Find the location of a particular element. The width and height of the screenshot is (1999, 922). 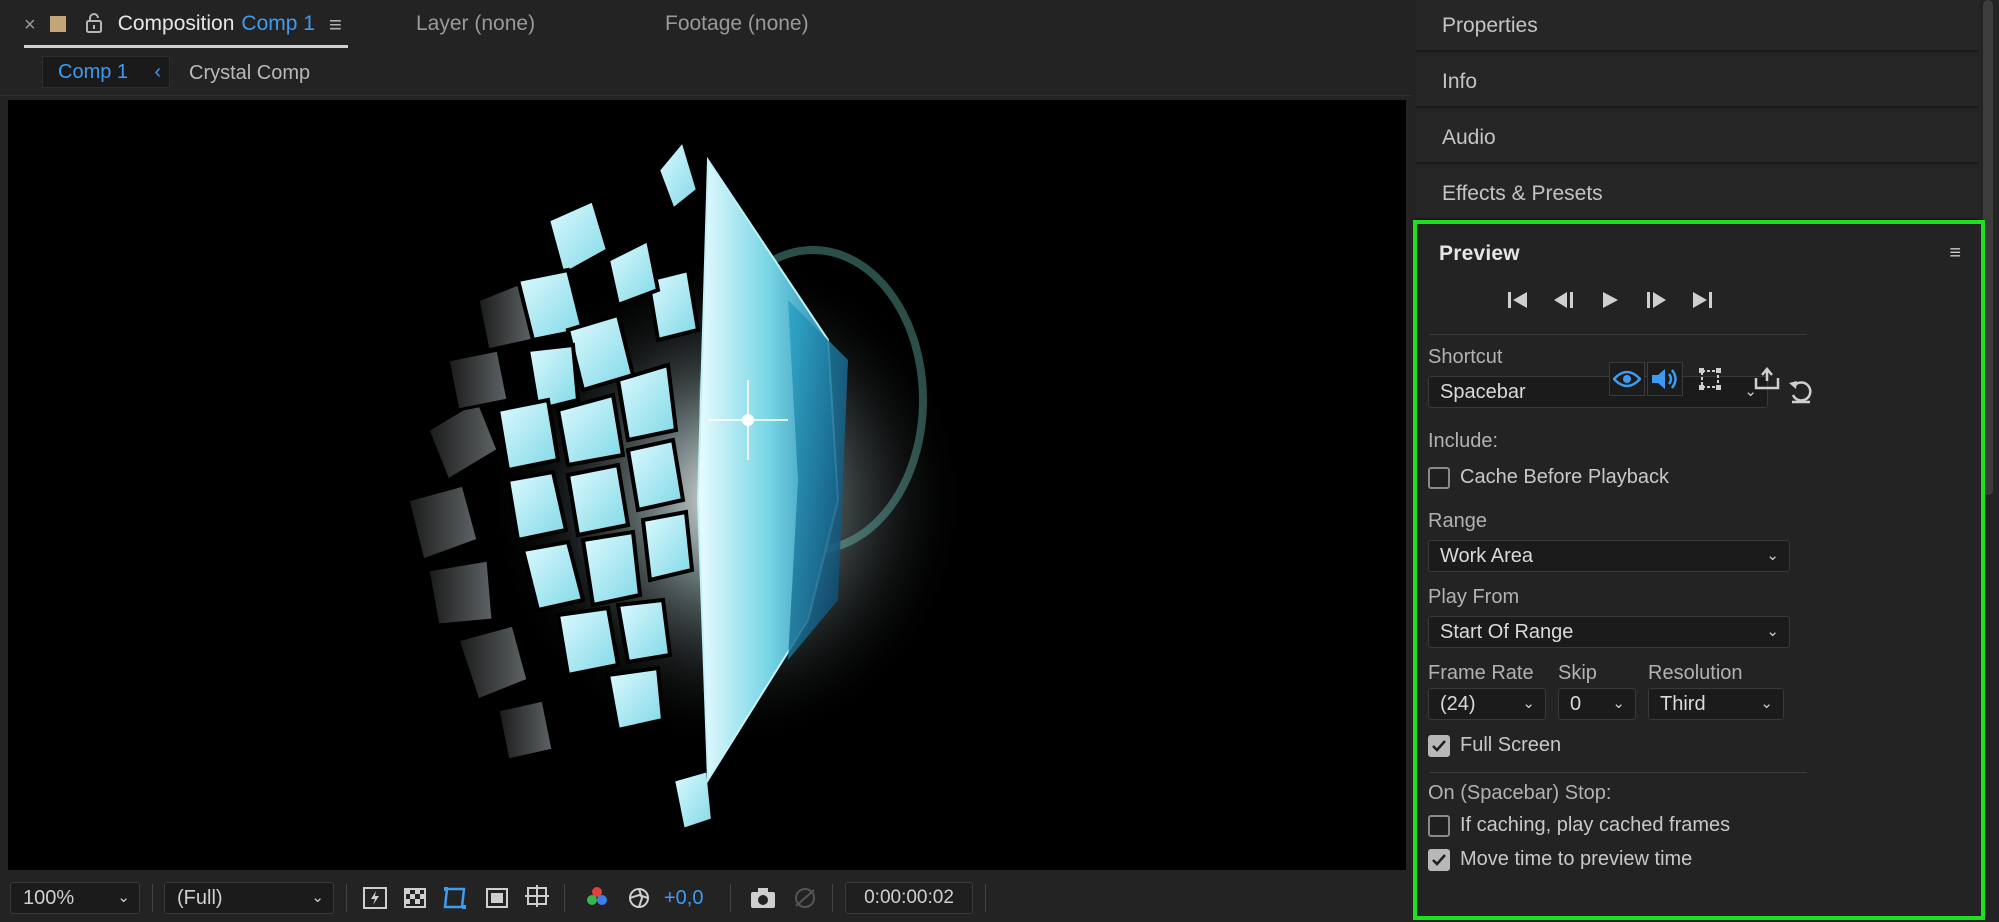

zoom-value: 100% is located at coordinates (49, 898).